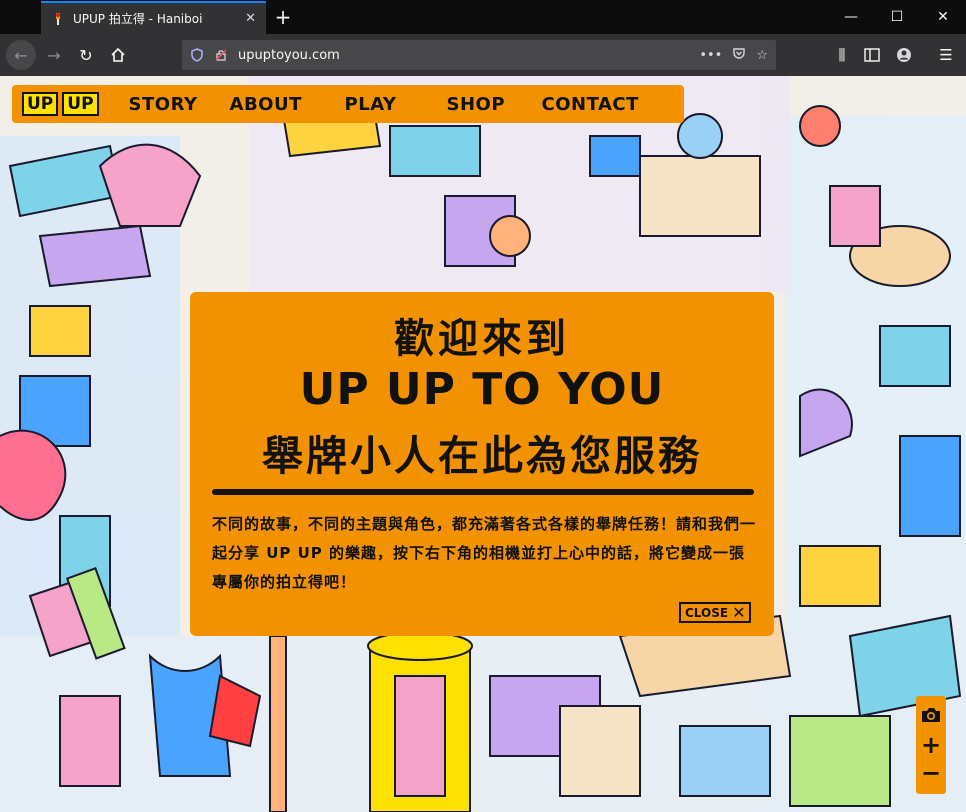 Image resolution: width=966 pixels, height=812 pixels. What do you see at coordinates (396, 104) in the screenshot?
I see `nav-play: PLAY` at bounding box center [396, 104].